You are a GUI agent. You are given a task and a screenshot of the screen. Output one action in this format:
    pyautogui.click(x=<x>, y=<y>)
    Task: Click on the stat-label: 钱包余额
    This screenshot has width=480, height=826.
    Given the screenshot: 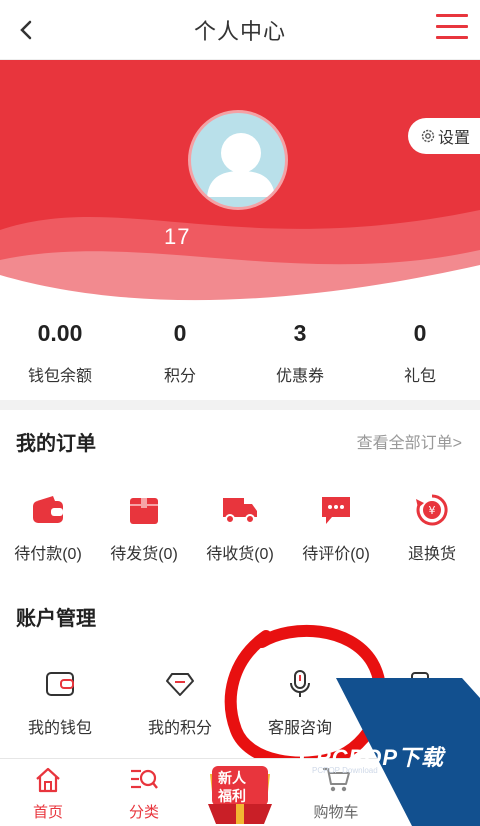 What is the action you would take?
    pyautogui.click(x=59, y=376)
    